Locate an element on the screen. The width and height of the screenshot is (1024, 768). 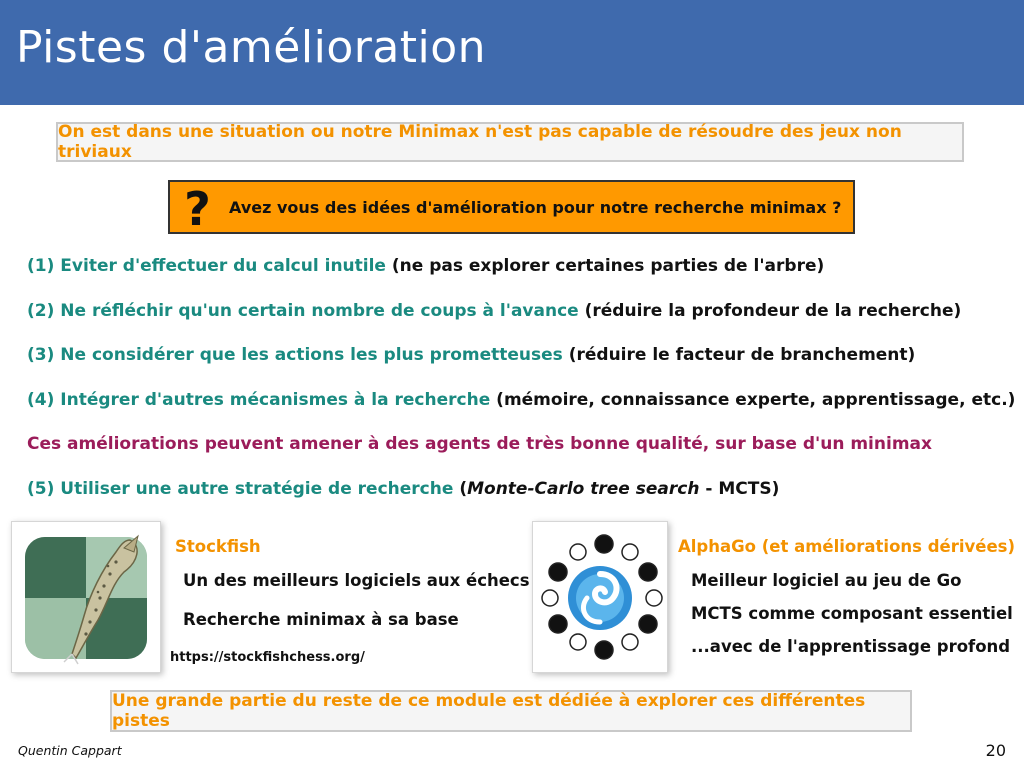
alphago-logo-card is located at coordinates (600, 597).